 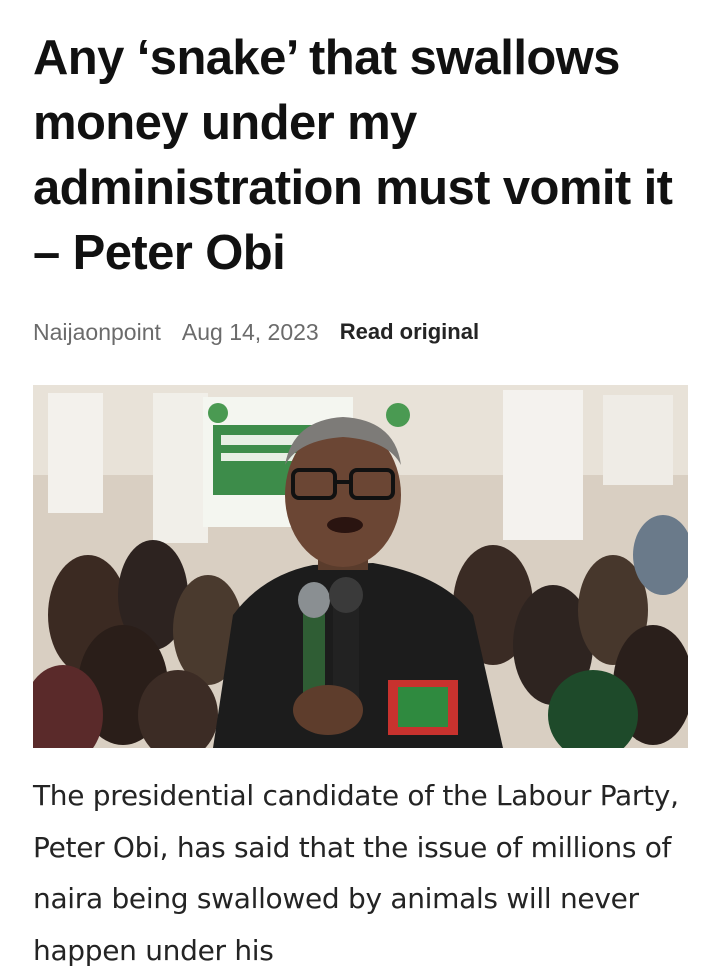 What do you see at coordinates (250, 332) in the screenshot?
I see `publish-date: Aug 14, 2023` at bounding box center [250, 332].